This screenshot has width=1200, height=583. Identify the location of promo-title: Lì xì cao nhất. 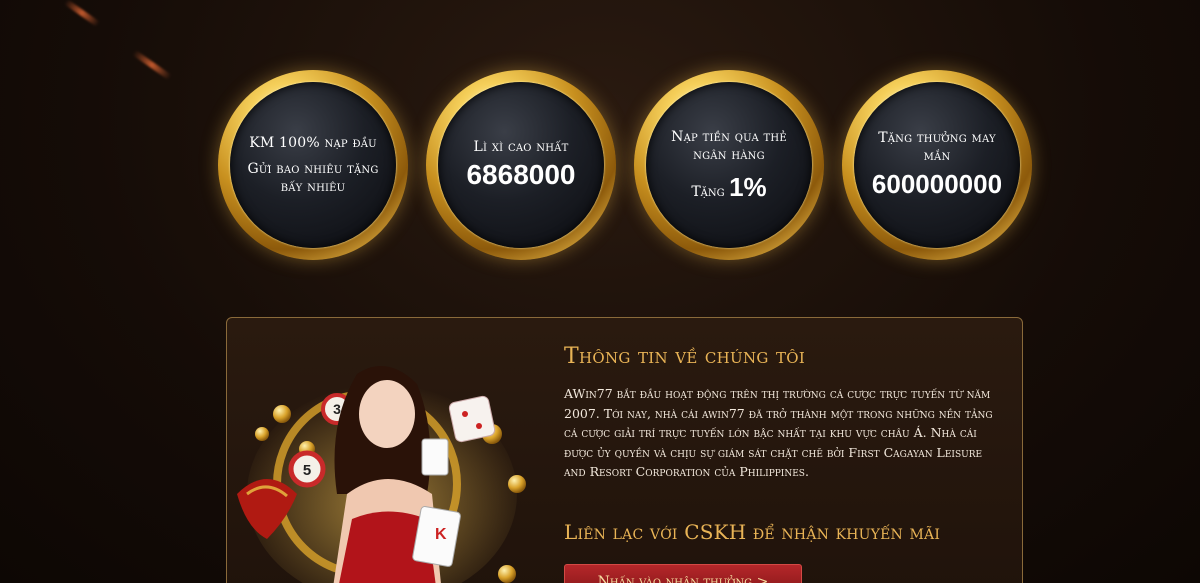
(521, 147).